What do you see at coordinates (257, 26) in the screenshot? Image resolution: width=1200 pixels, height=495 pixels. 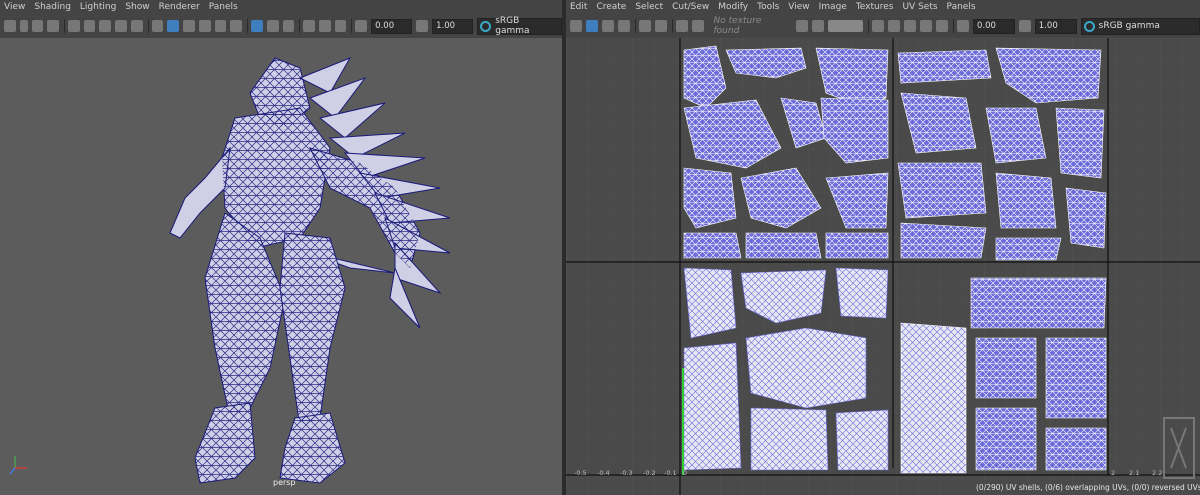 I see `wireframe-on-shaded-icon` at bounding box center [257, 26].